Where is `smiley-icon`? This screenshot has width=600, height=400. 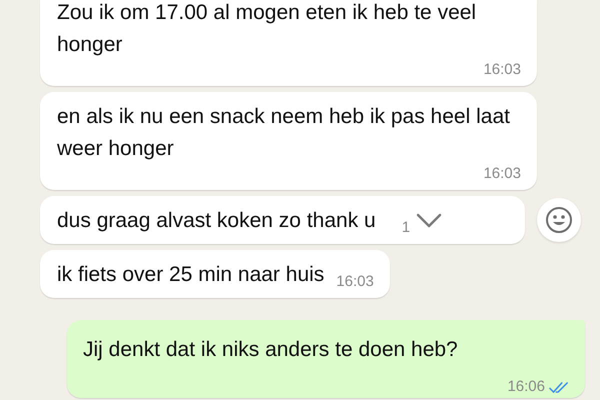
smiley-icon is located at coordinates (559, 220).